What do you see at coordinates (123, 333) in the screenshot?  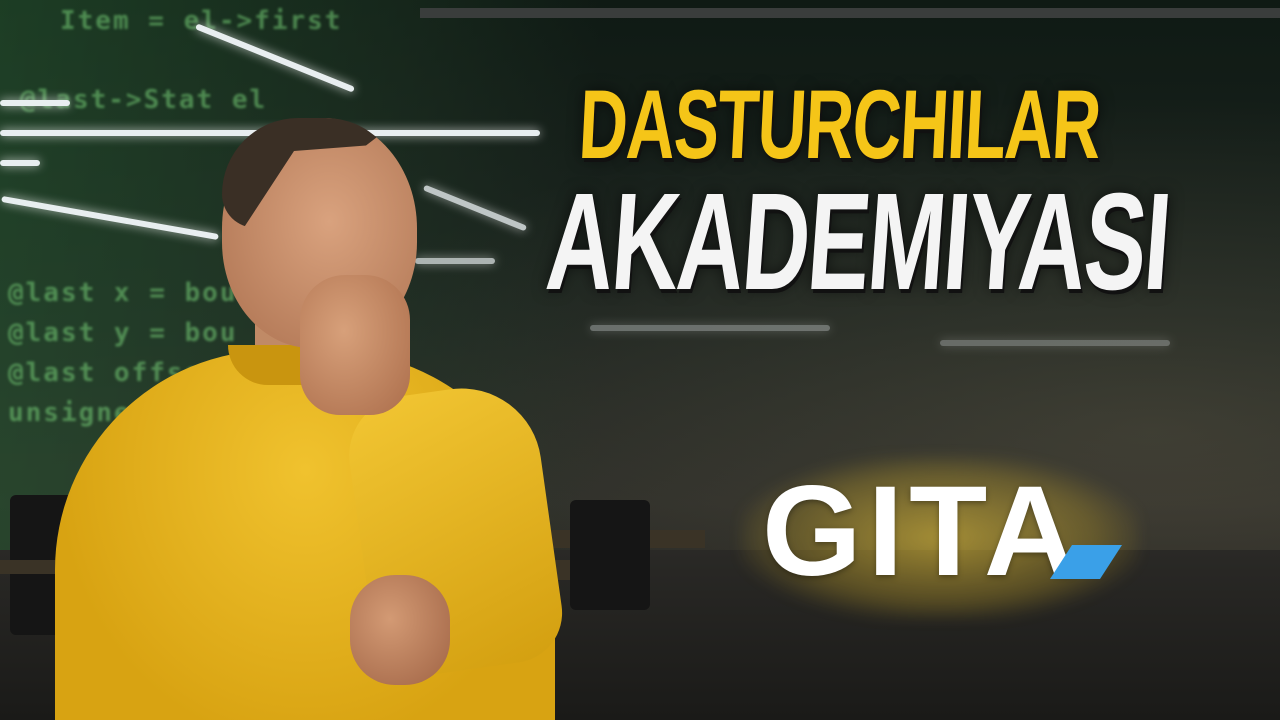 I see `code-line: @last y = bou` at bounding box center [123, 333].